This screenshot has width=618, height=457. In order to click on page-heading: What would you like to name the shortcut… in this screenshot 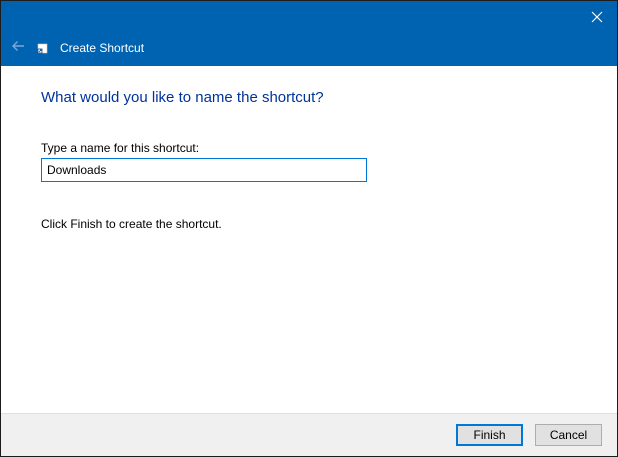, I will do `click(182, 97)`.